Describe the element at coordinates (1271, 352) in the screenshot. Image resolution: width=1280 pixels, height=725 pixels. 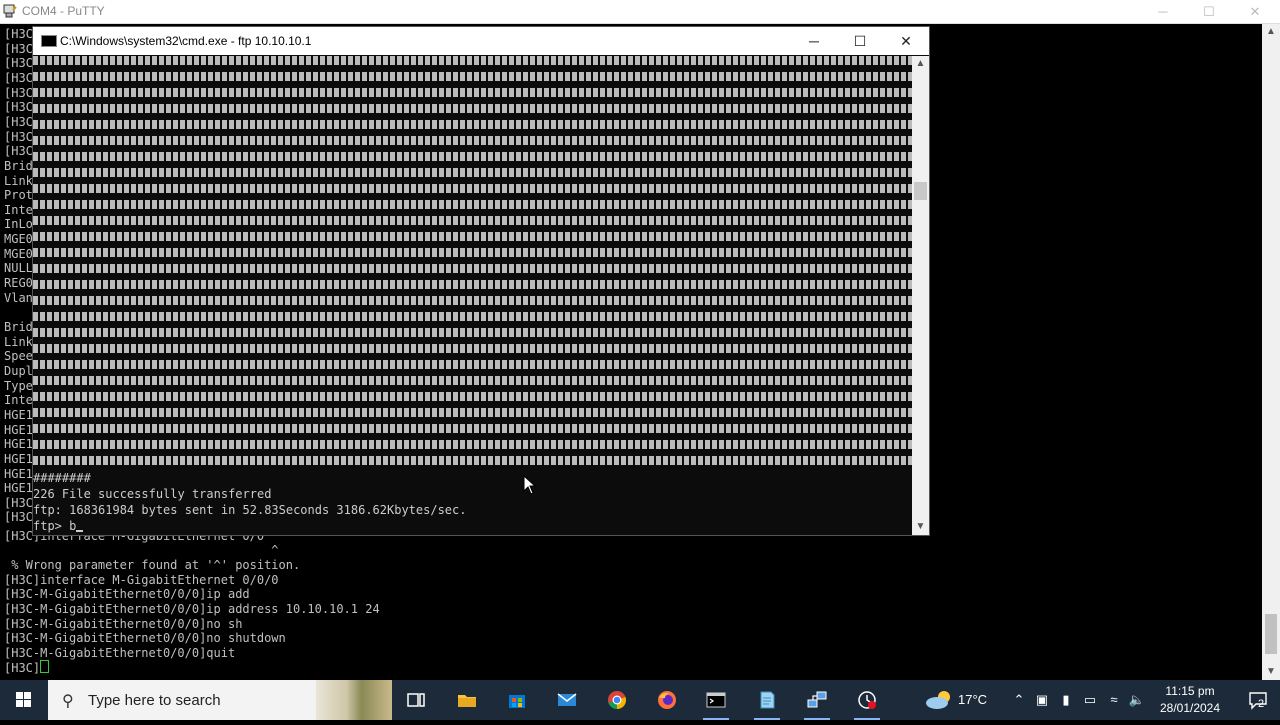
I see `putty-scrollbar: ▲ ▼` at that location.